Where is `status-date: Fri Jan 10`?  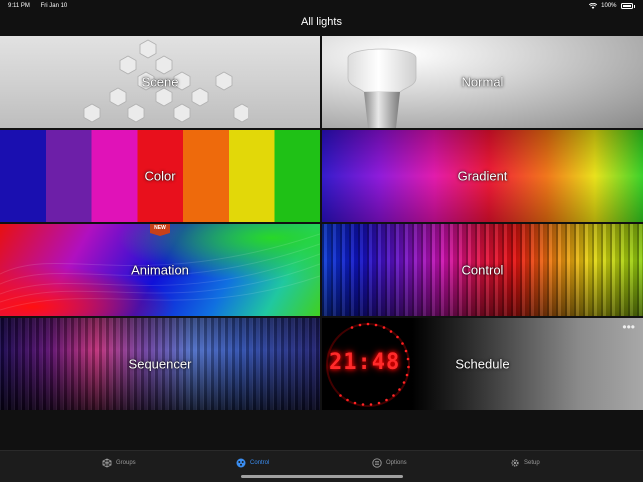 status-date: Fri Jan 10 is located at coordinates (54, 6).